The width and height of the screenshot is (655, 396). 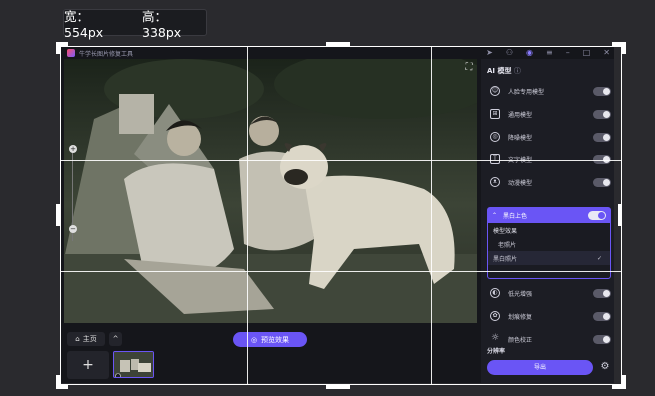 I want to click on link-icon: ⚇, so click(x=509, y=52).